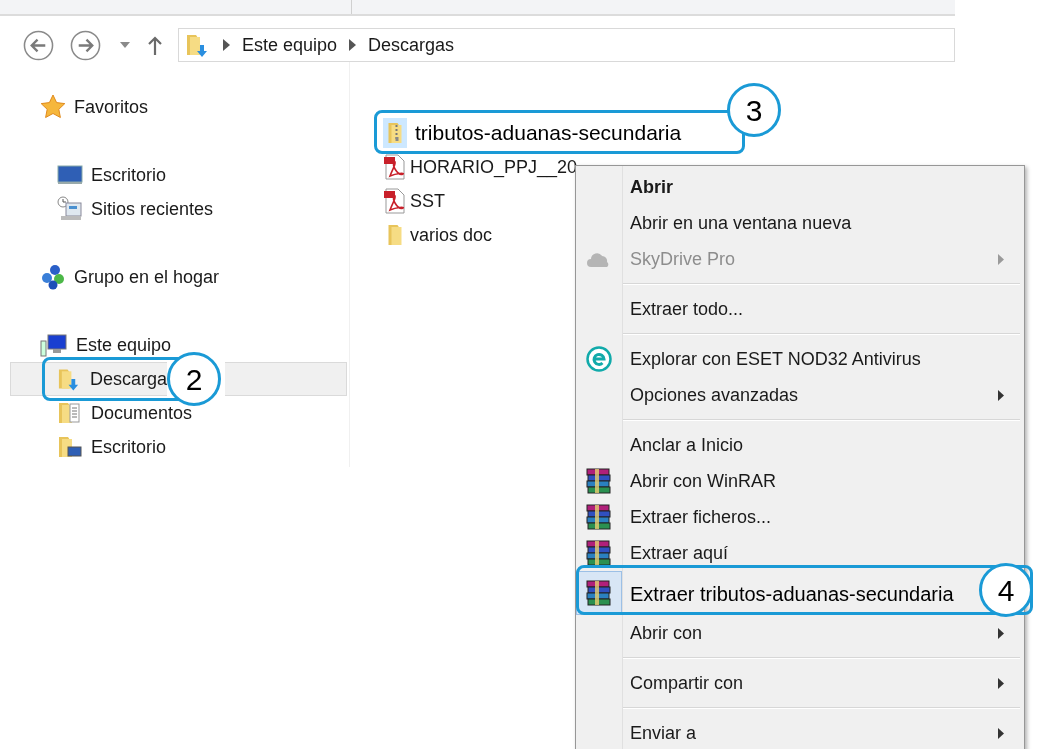 The image size is (1059, 749). I want to click on breadcrumb-item: Este equipo, so click(290, 45).